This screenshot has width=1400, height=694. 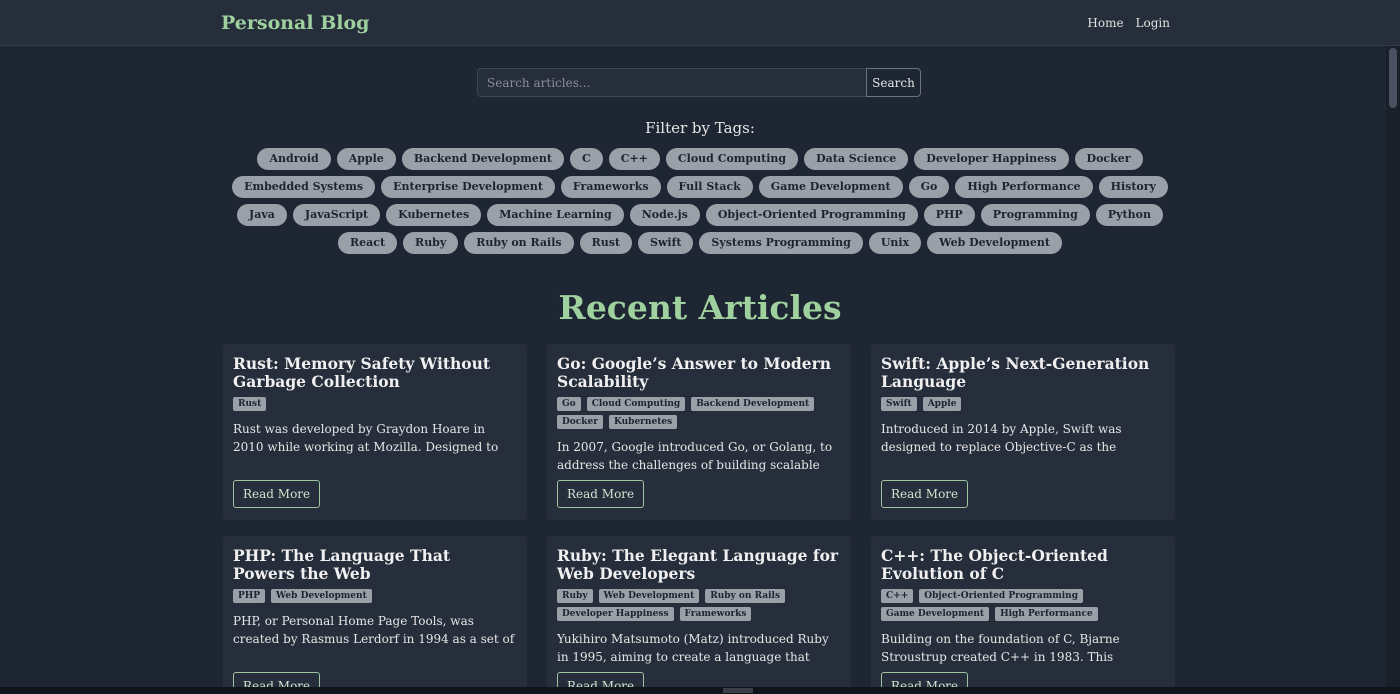 What do you see at coordinates (304, 187) in the screenshot?
I see `tag-filter-pill: Embedded Systems` at bounding box center [304, 187].